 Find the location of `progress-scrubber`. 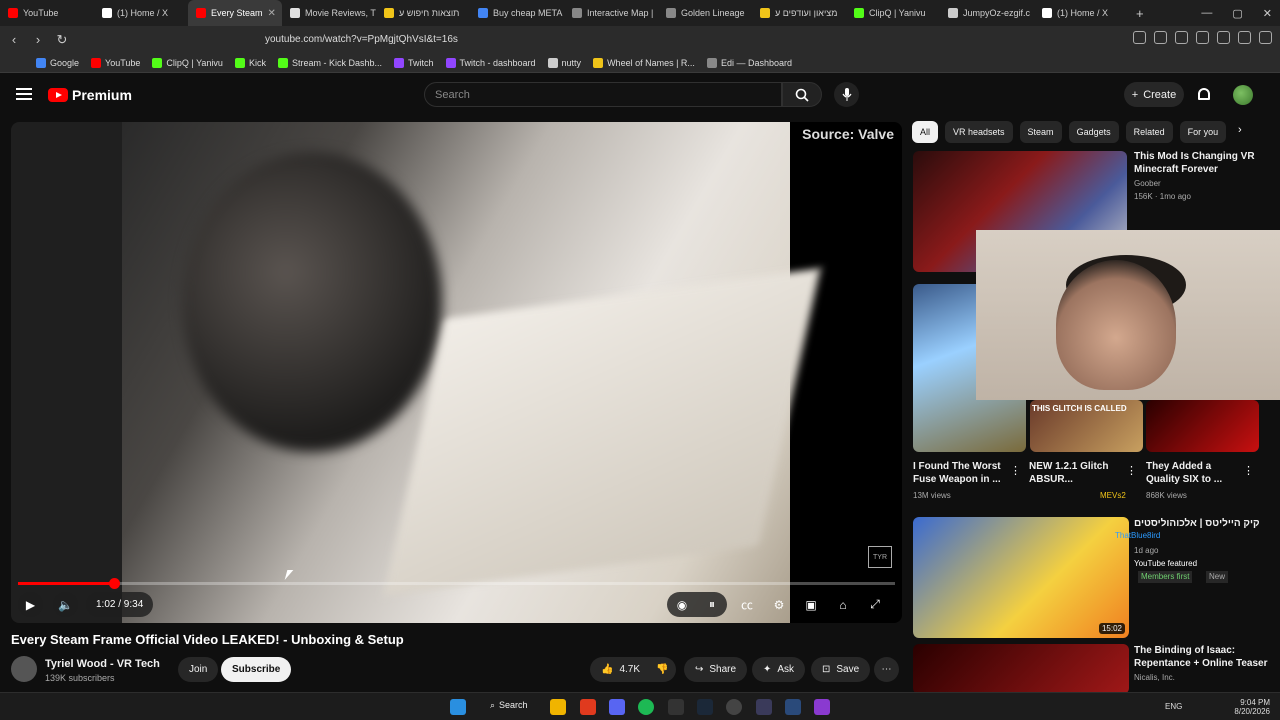

progress-scrubber is located at coordinates (114, 583).